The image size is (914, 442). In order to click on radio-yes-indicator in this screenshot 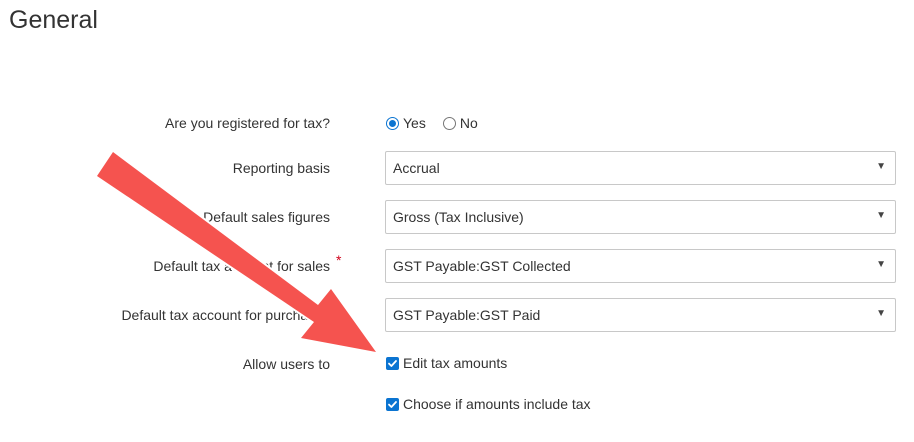, I will do `click(392, 123)`.